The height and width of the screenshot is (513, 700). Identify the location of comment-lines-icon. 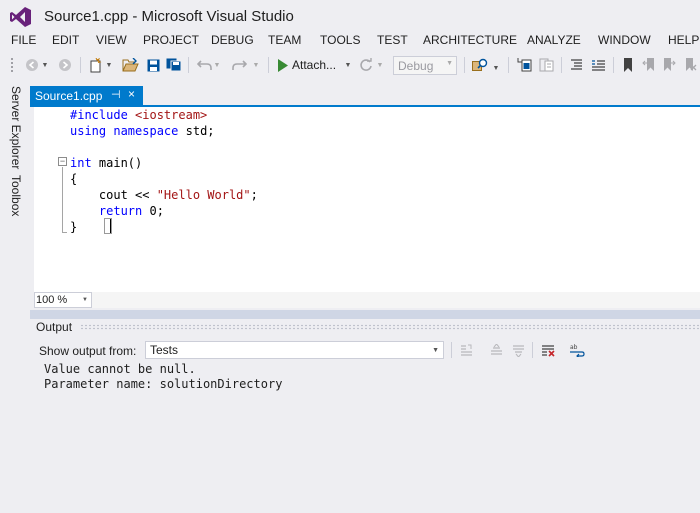
(598, 65).